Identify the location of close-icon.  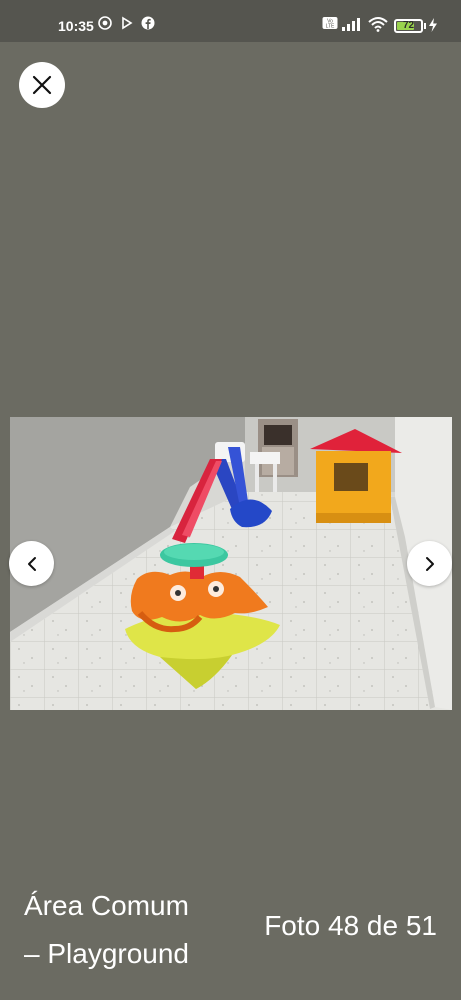
(42, 85).